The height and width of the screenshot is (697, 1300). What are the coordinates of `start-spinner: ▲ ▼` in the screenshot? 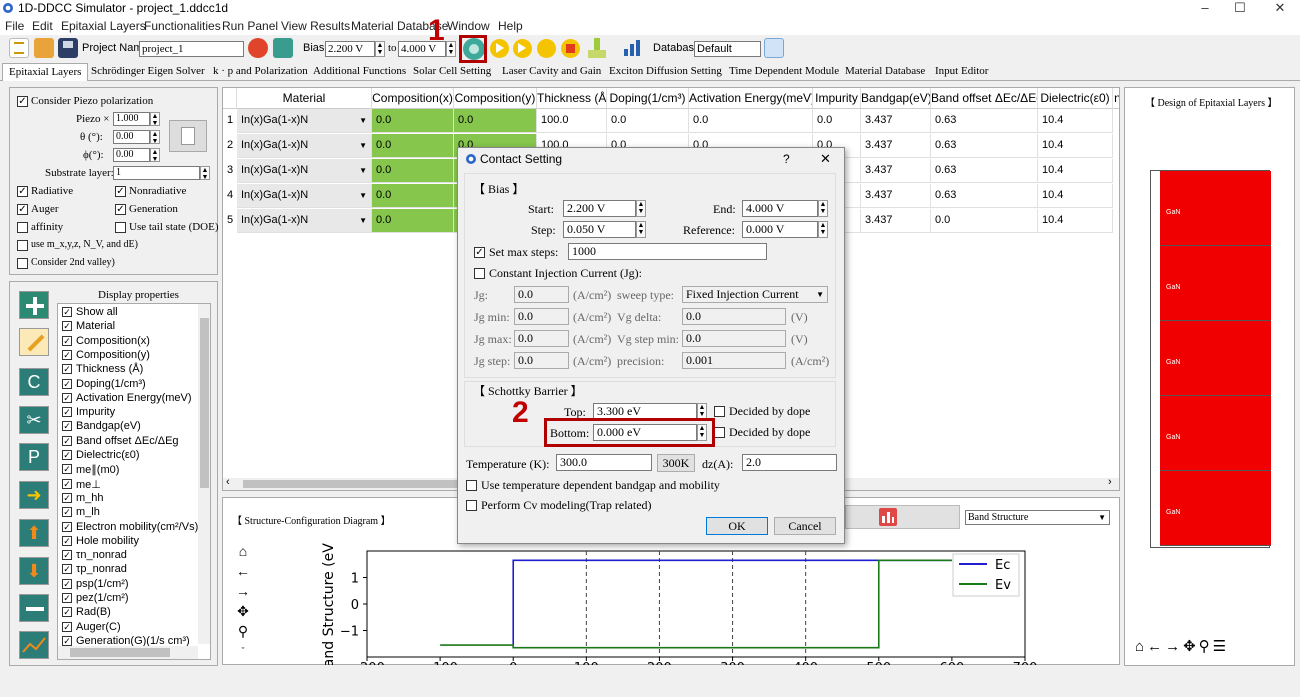 It's located at (641, 208).